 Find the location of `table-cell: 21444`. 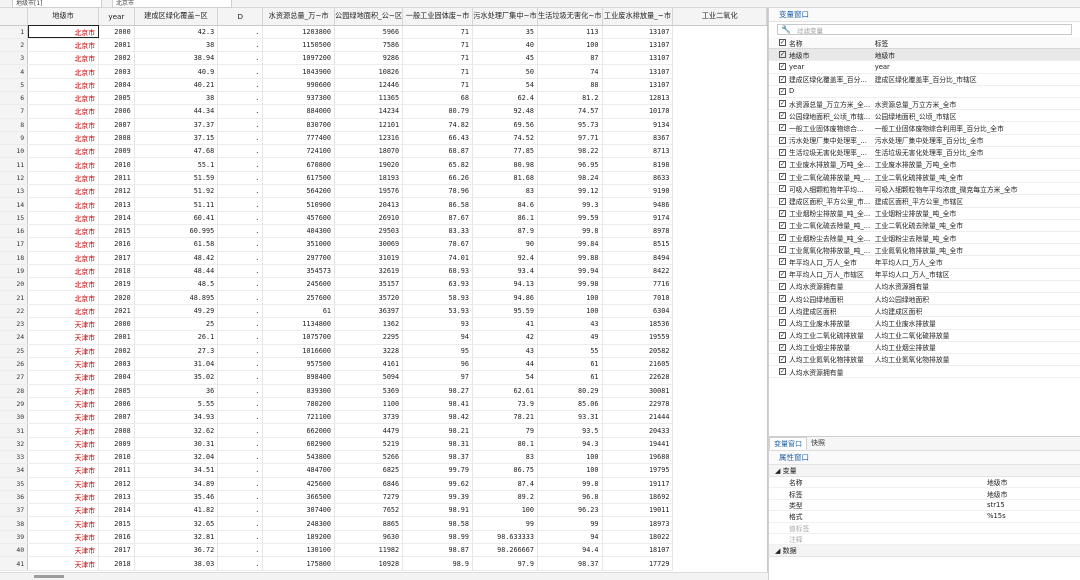

table-cell: 21444 is located at coordinates (638, 417).